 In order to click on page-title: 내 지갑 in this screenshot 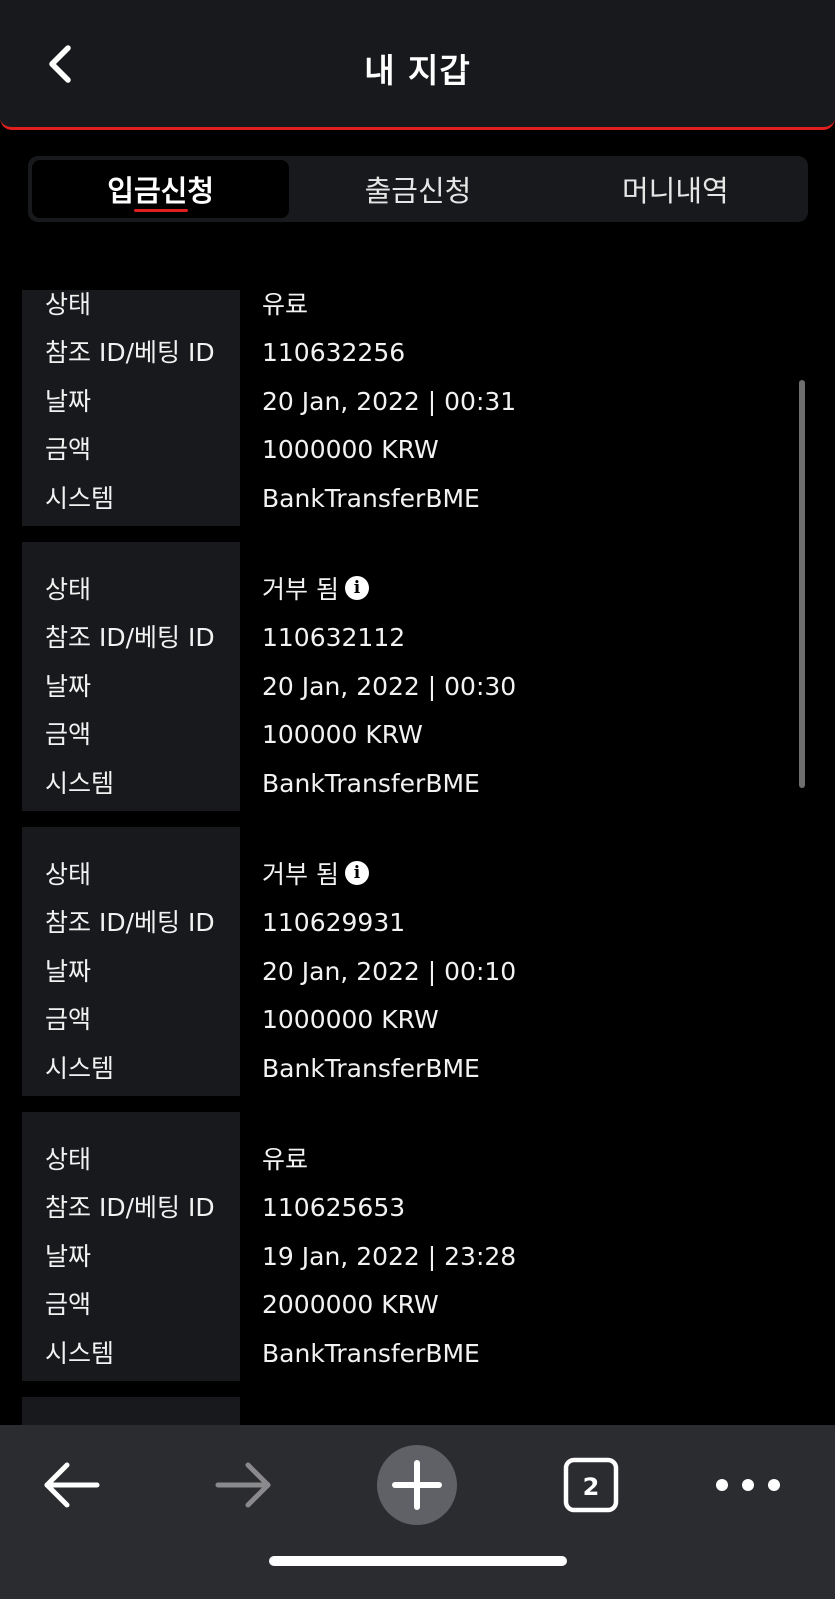, I will do `click(417, 70)`.